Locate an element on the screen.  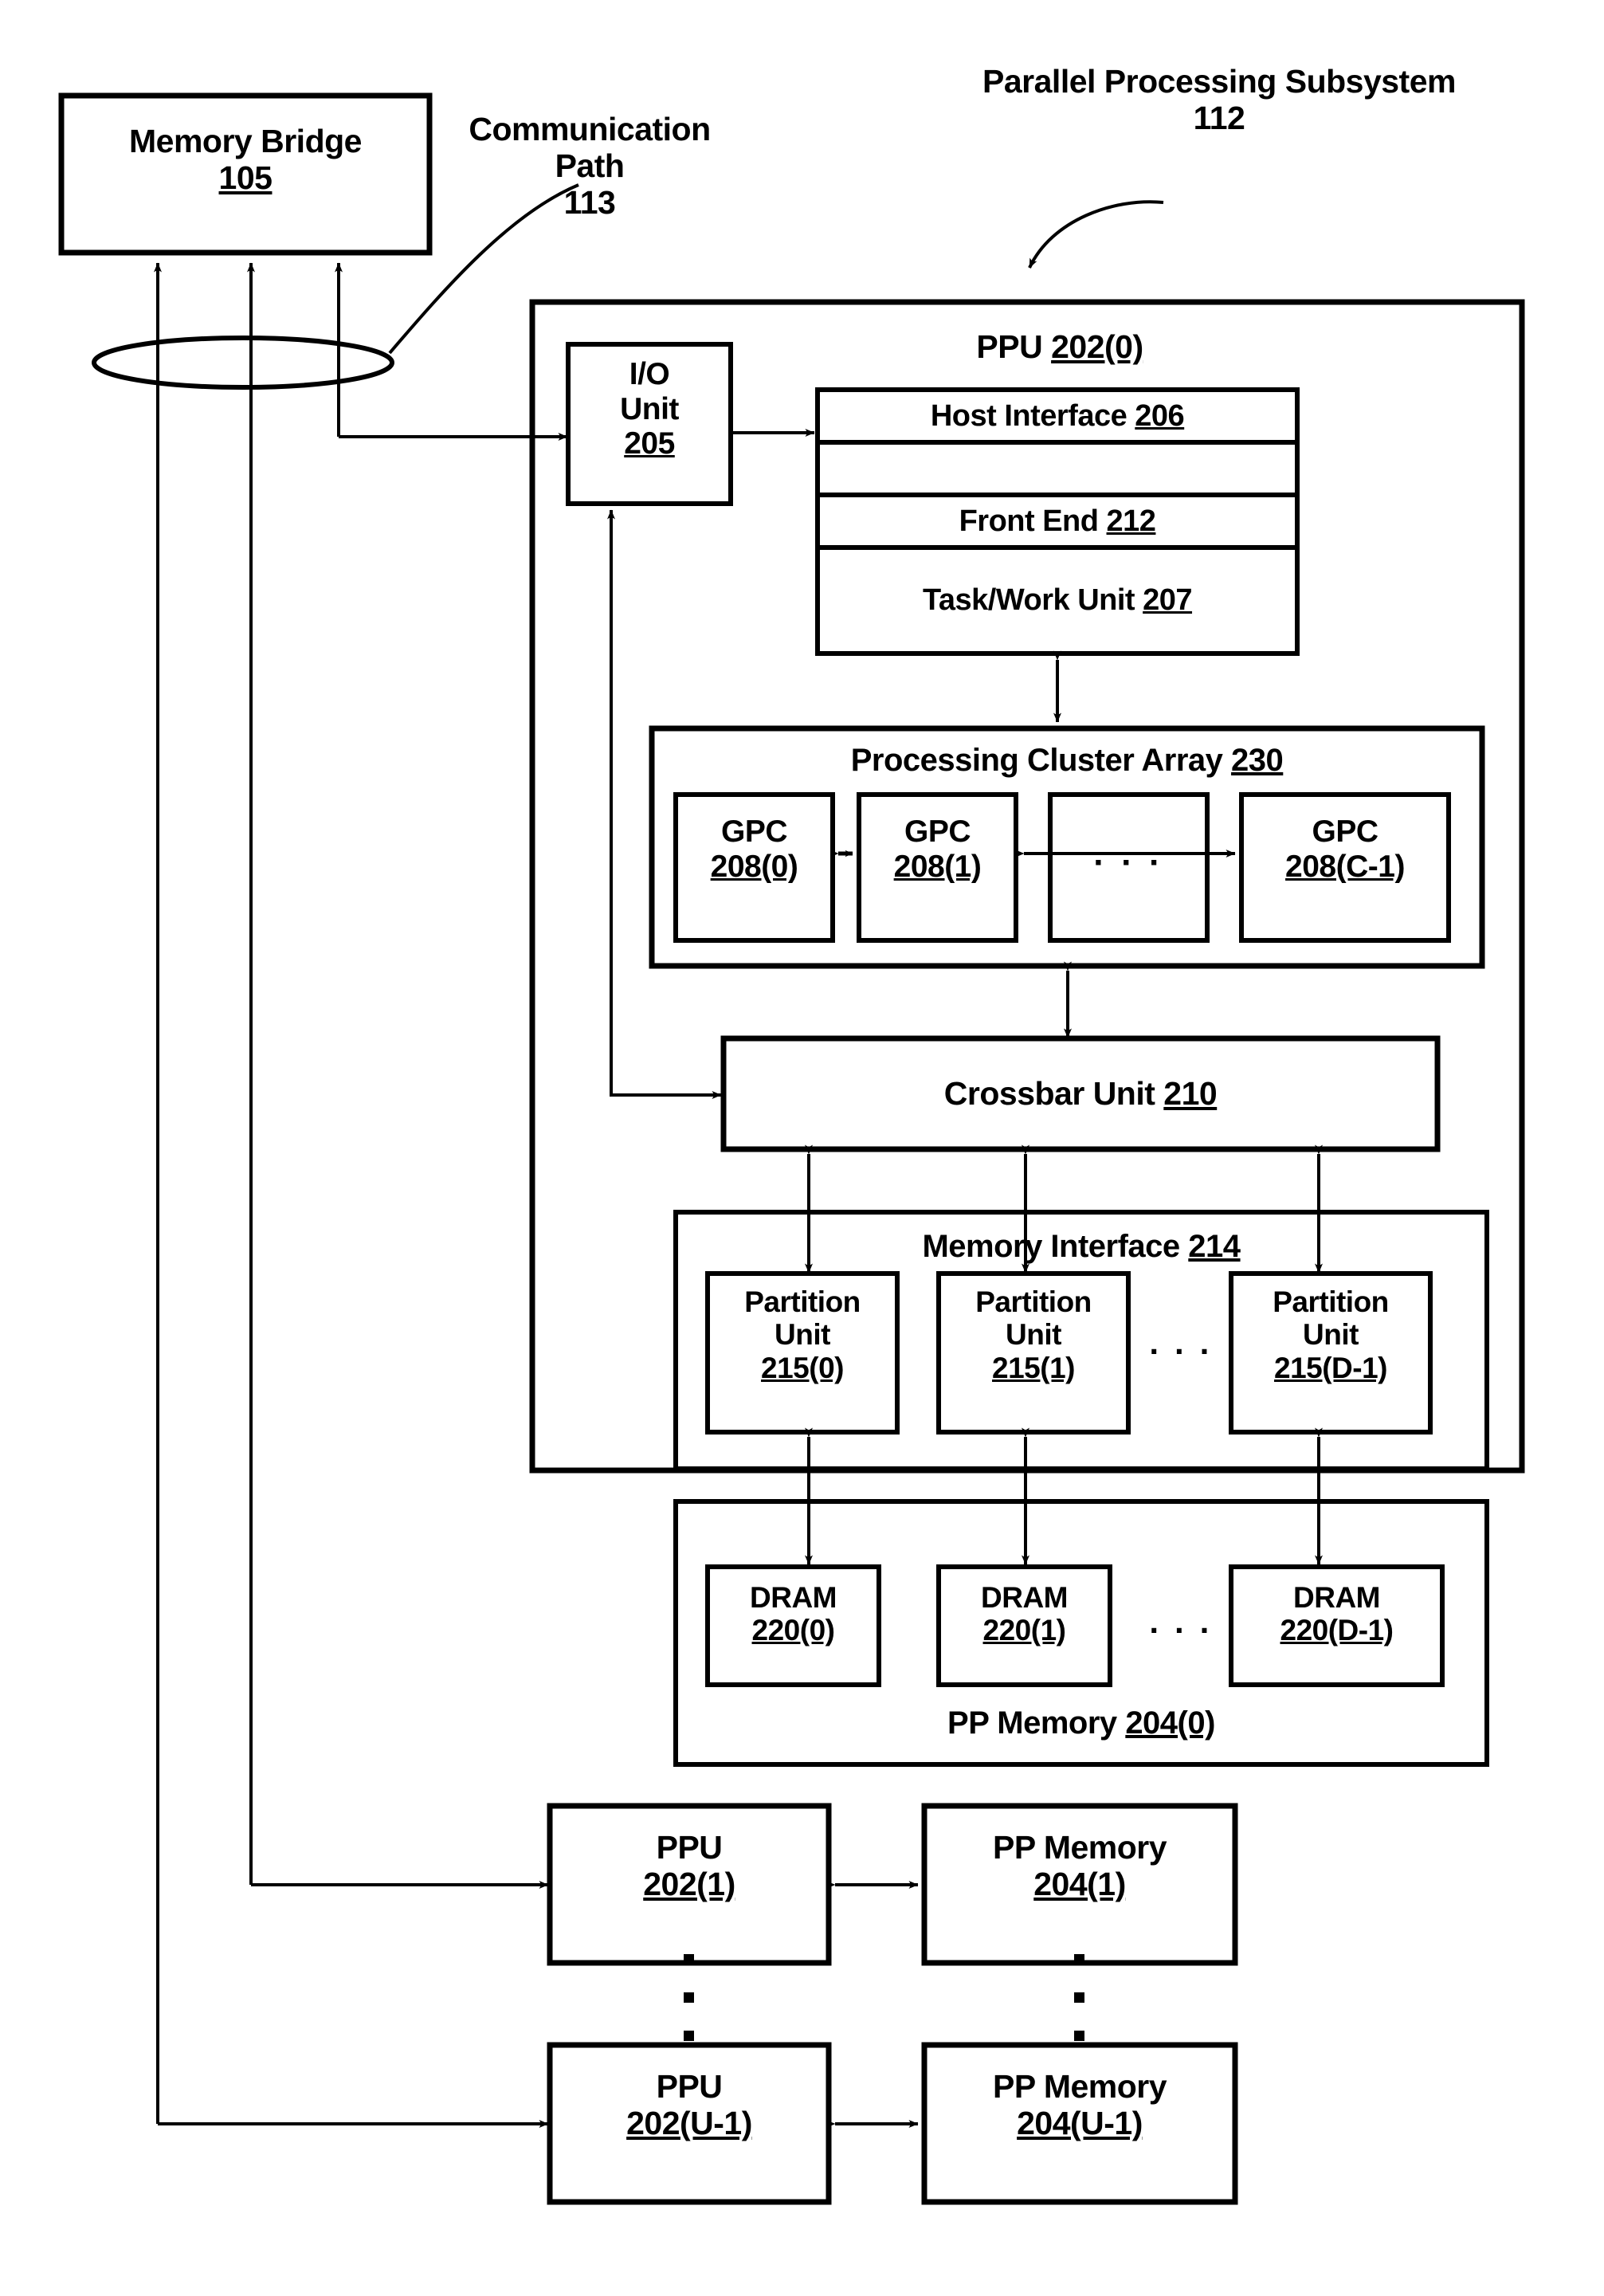
partition-unit-1-line1: Partition is located at coordinates (1033, 1301).